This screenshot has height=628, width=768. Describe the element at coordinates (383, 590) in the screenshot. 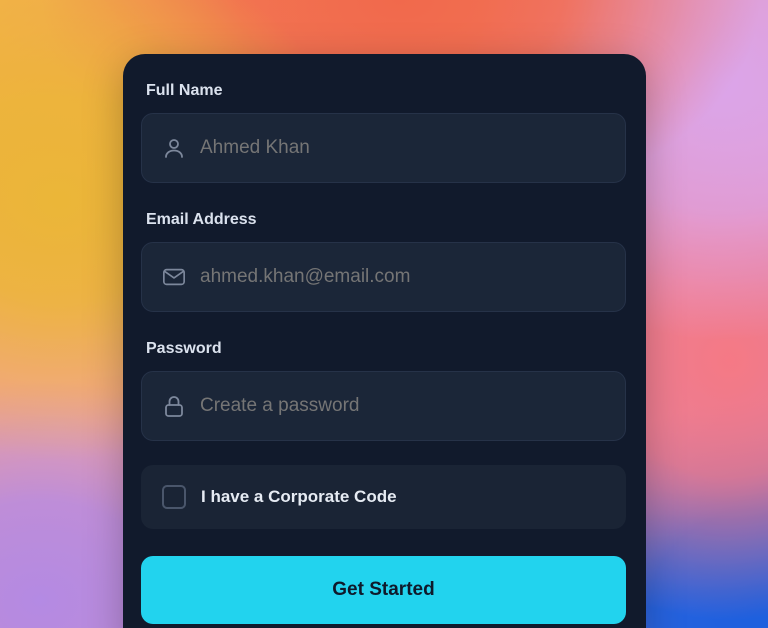

I see `get-started-button: Get Started` at that location.